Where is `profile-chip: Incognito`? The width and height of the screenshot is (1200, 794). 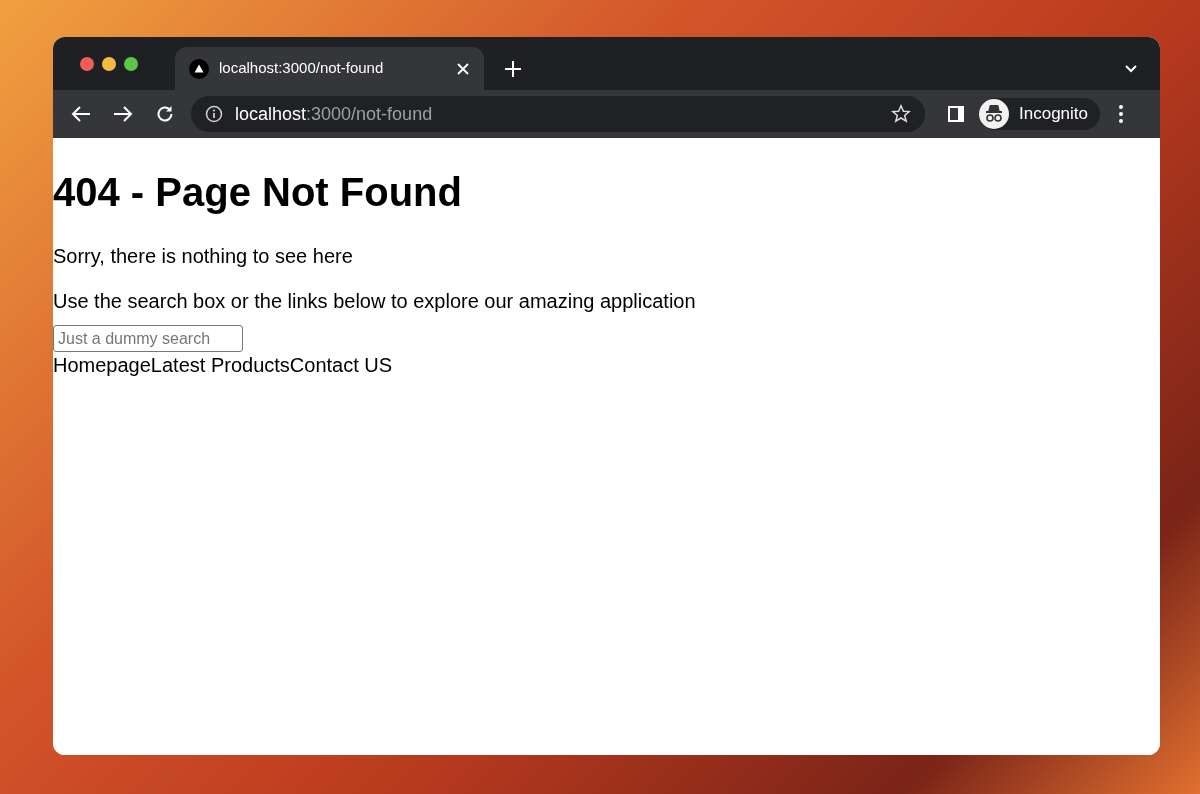
profile-chip: Incognito is located at coordinates (1039, 114).